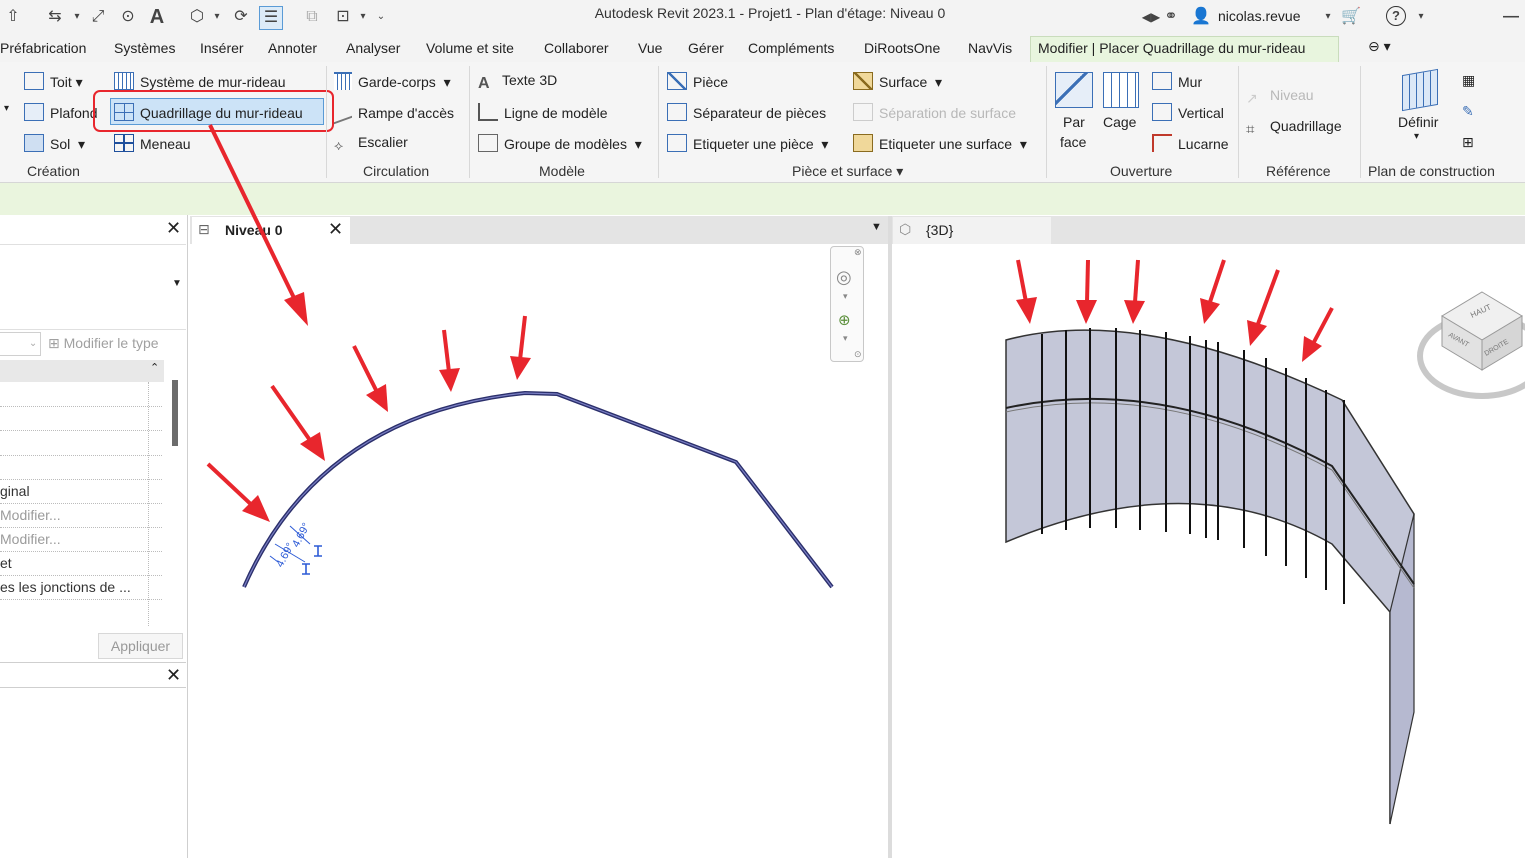 The width and height of the screenshot is (1525, 858). Describe the element at coordinates (1190, 143) in the screenshot. I see `lucarne-button: Lucarne` at that location.